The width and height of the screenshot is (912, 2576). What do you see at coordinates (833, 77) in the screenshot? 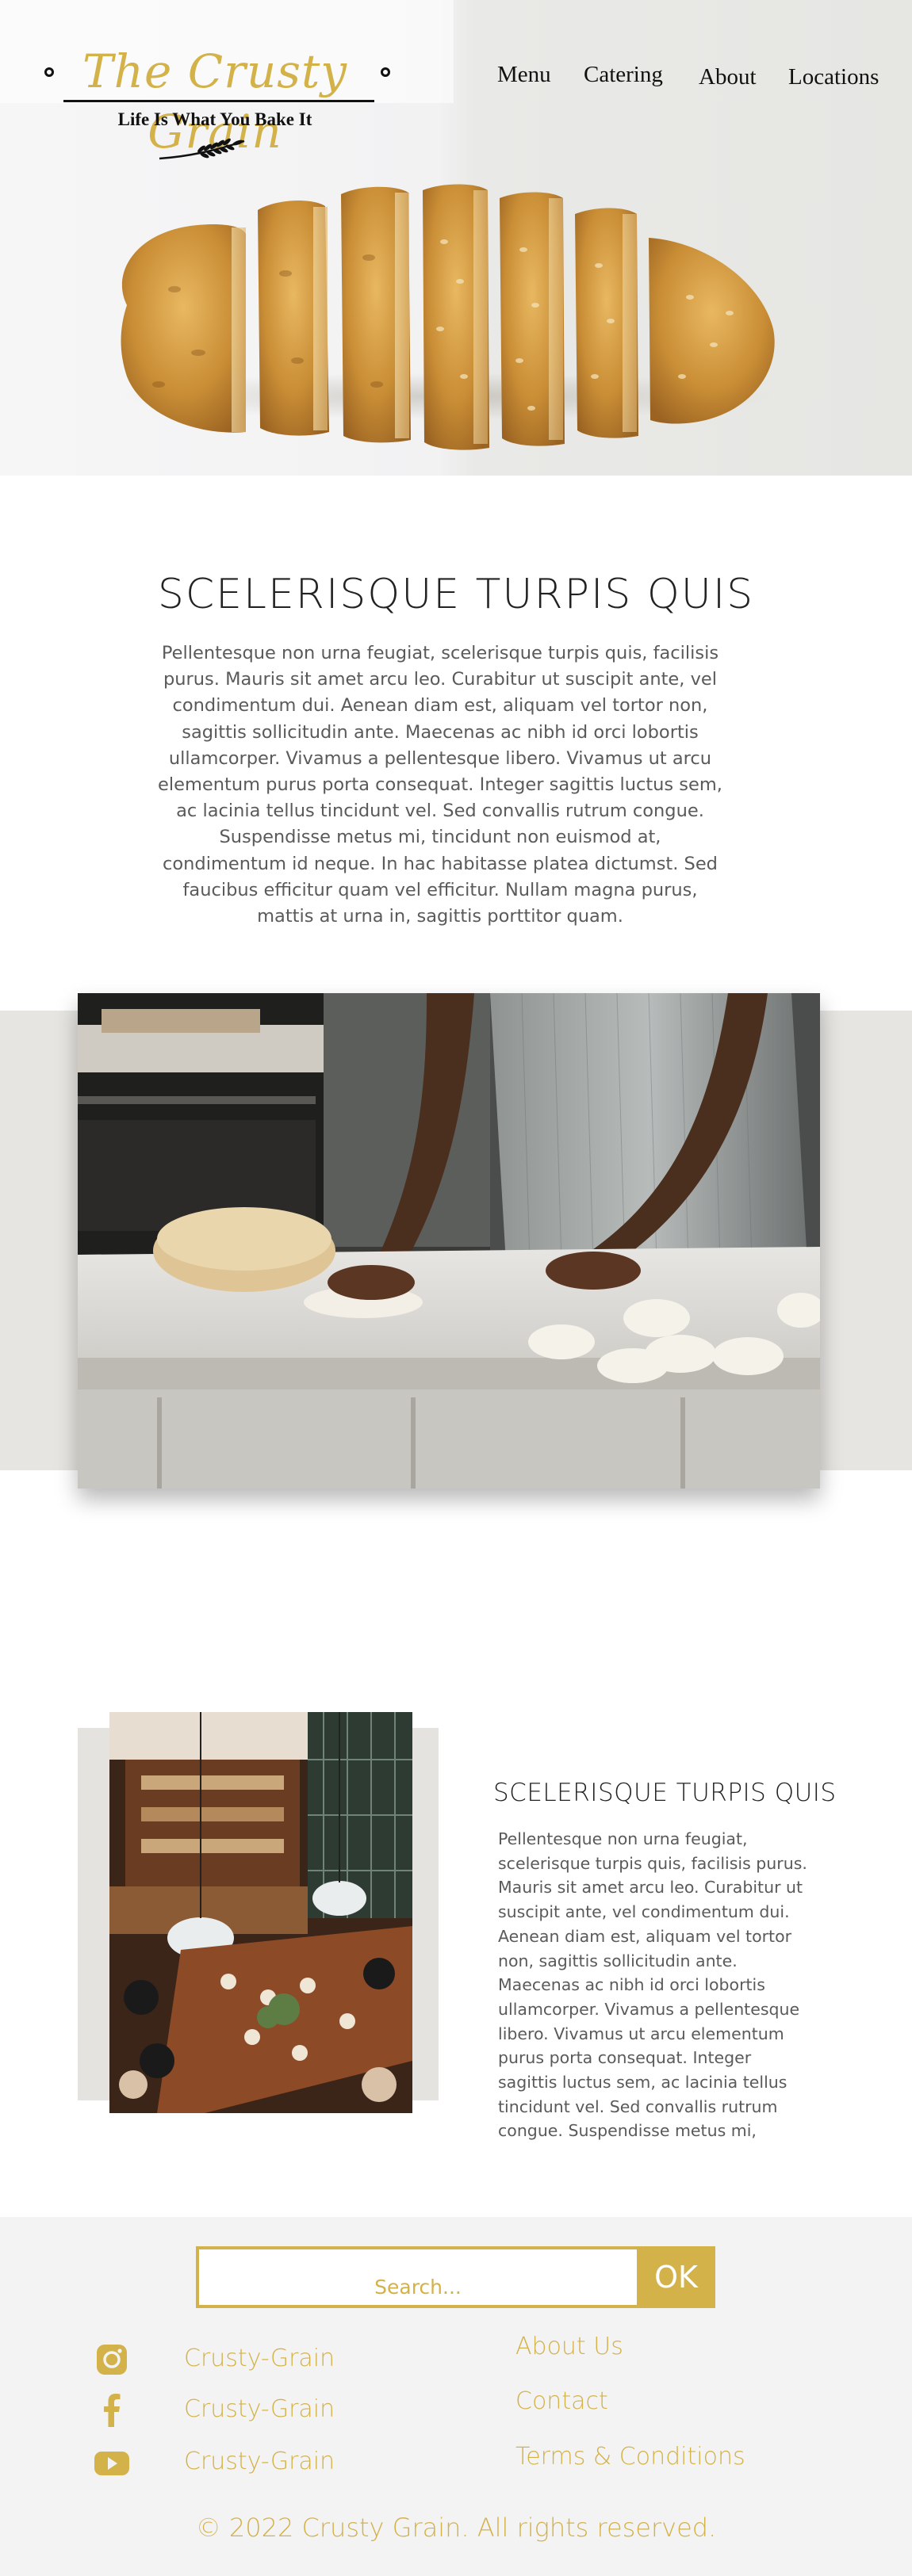
I see `nav-locations: Locations` at bounding box center [833, 77].